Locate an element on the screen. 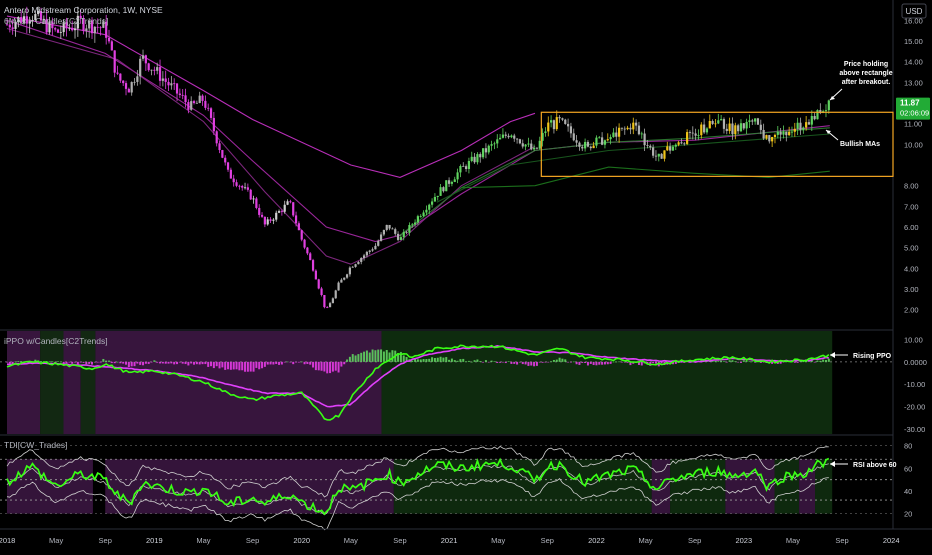 This screenshot has height=555, width=932. candle is located at coordinates (250, 194).